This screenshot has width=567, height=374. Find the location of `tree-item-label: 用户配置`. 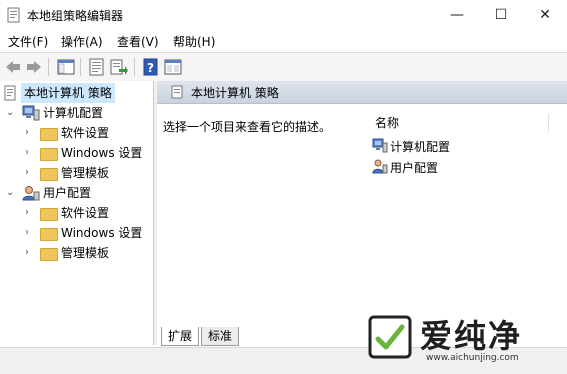

tree-item-label: 用户配置 is located at coordinates (67, 193).